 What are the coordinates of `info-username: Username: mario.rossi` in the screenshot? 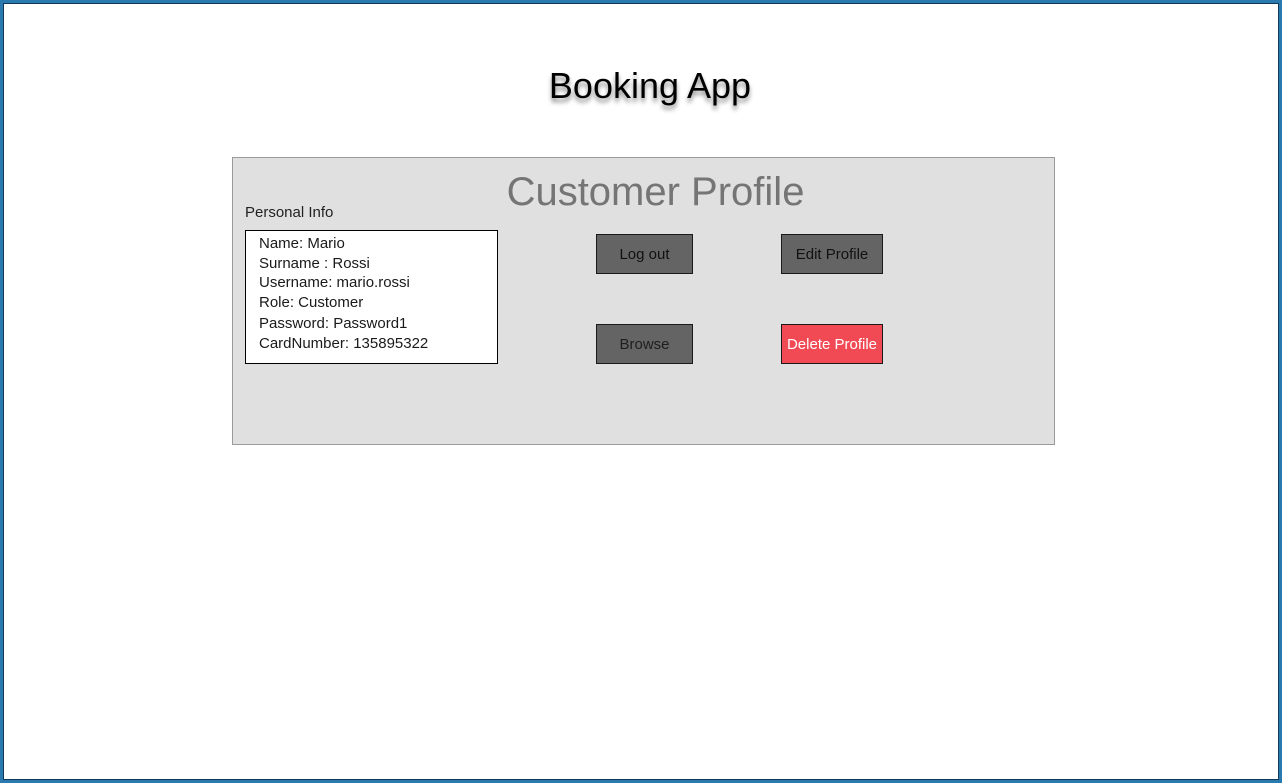 It's located at (334, 283).